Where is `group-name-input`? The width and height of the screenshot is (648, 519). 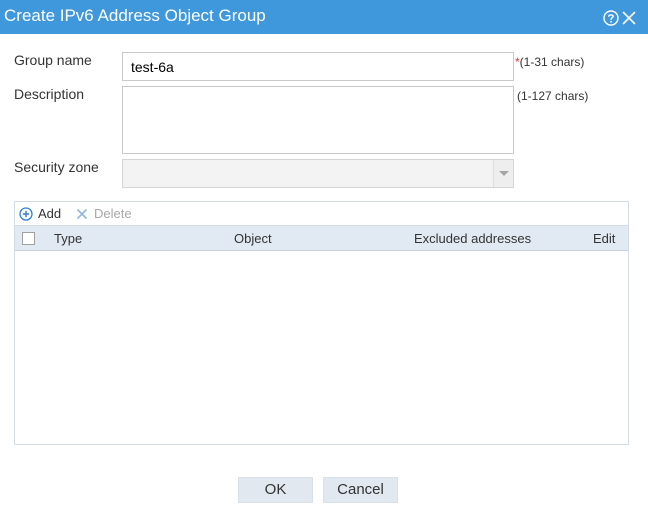 group-name-input is located at coordinates (318, 66).